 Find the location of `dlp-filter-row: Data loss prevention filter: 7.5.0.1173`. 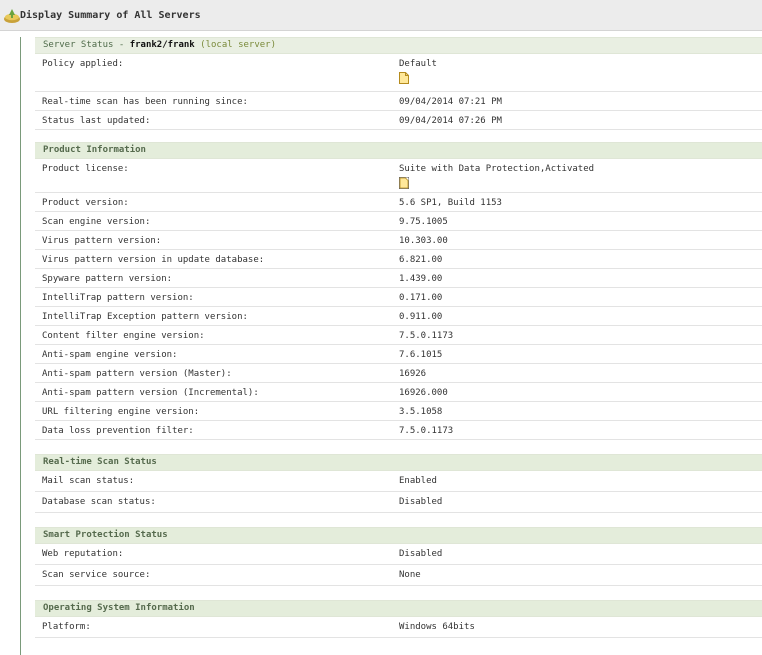

dlp-filter-row: Data loss prevention filter: 7.5.0.1173 is located at coordinates (398, 430).